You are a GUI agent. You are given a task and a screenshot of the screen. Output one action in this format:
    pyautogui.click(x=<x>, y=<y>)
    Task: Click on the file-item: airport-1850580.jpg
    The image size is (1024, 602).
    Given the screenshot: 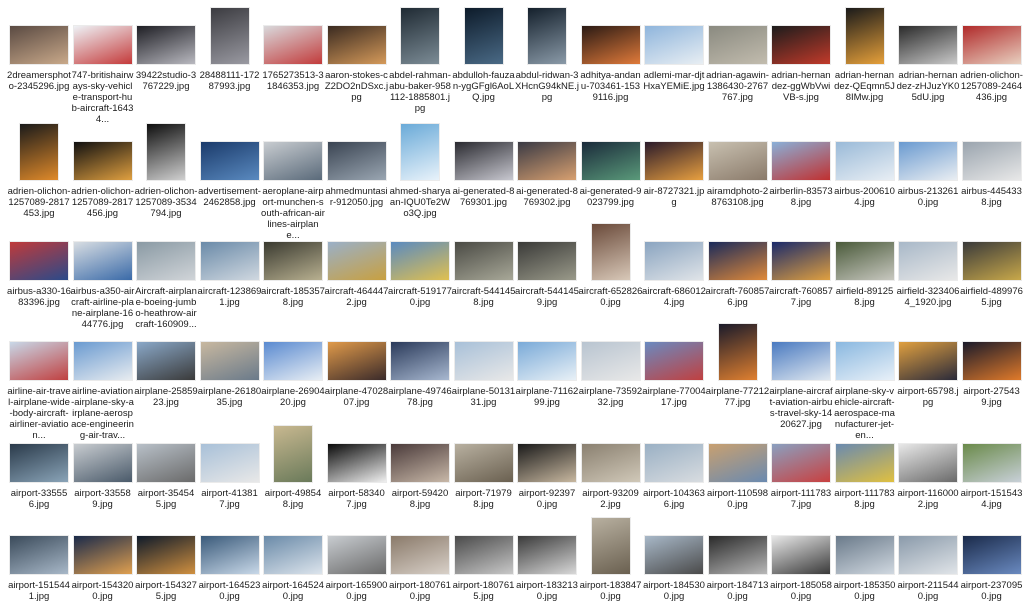 What is the action you would take?
    pyautogui.click(x=801, y=559)
    